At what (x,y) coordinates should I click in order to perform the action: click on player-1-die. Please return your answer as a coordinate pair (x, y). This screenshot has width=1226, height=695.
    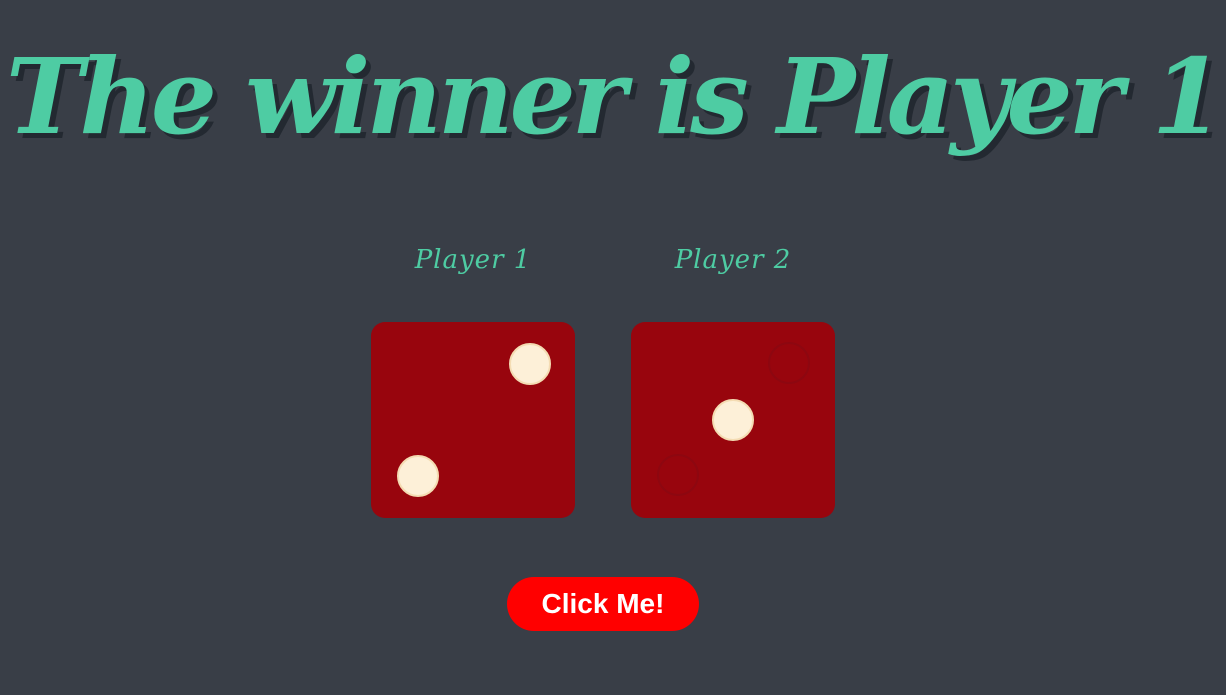
    Looking at the image, I should click on (473, 420).